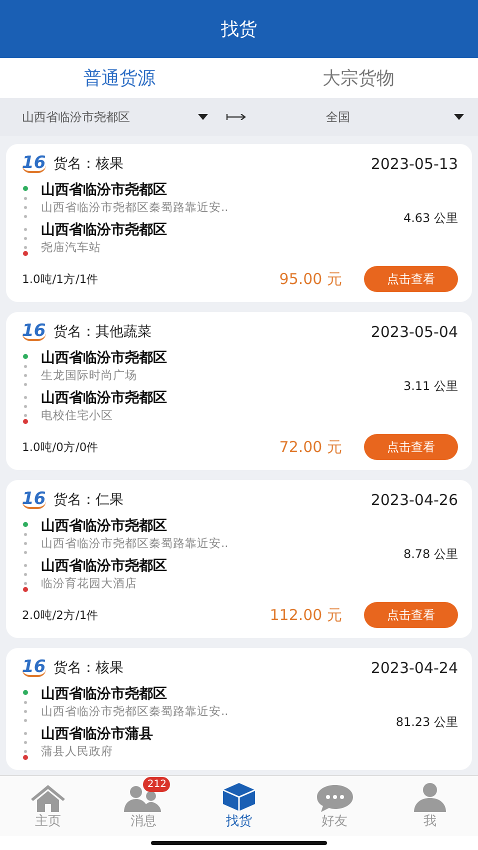  I want to click on cargo-name: 货名：仁果, so click(89, 500).